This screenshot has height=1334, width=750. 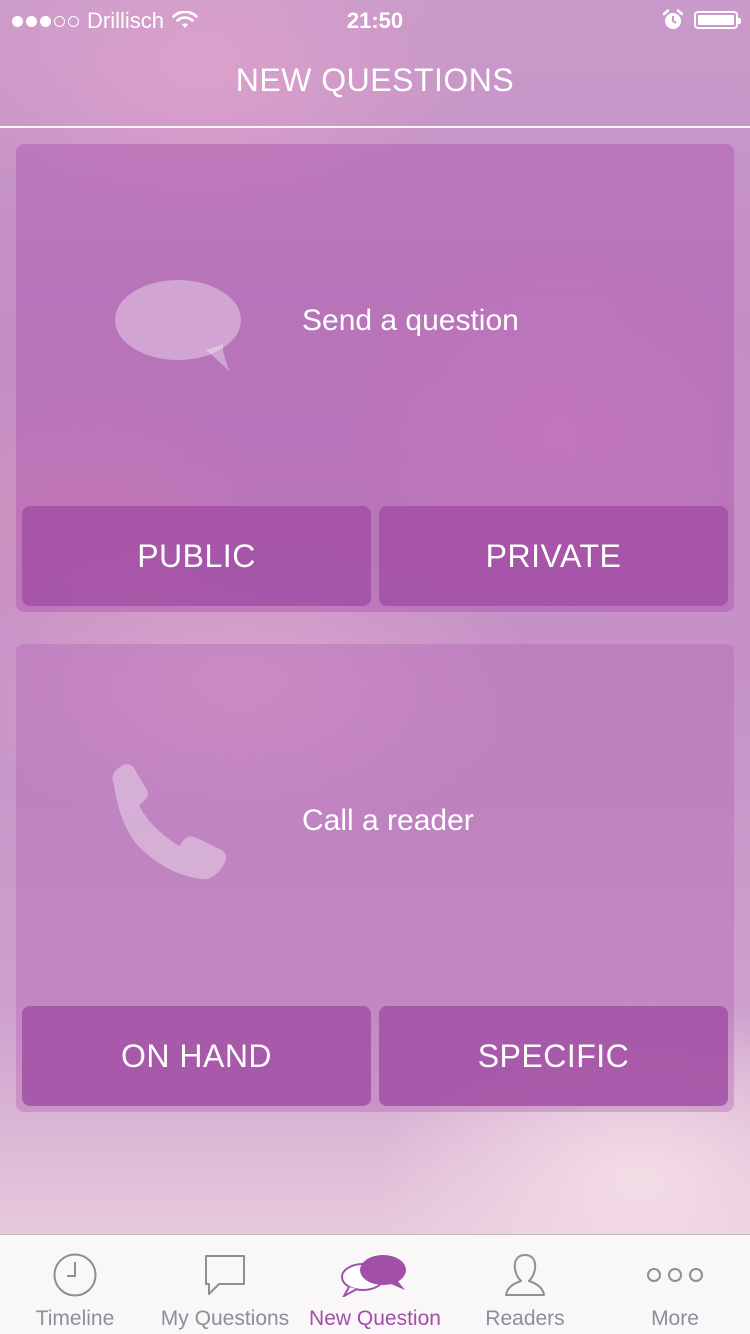 What do you see at coordinates (375, 1318) in the screenshot?
I see `tab-label-new-question: New Question` at bounding box center [375, 1318].